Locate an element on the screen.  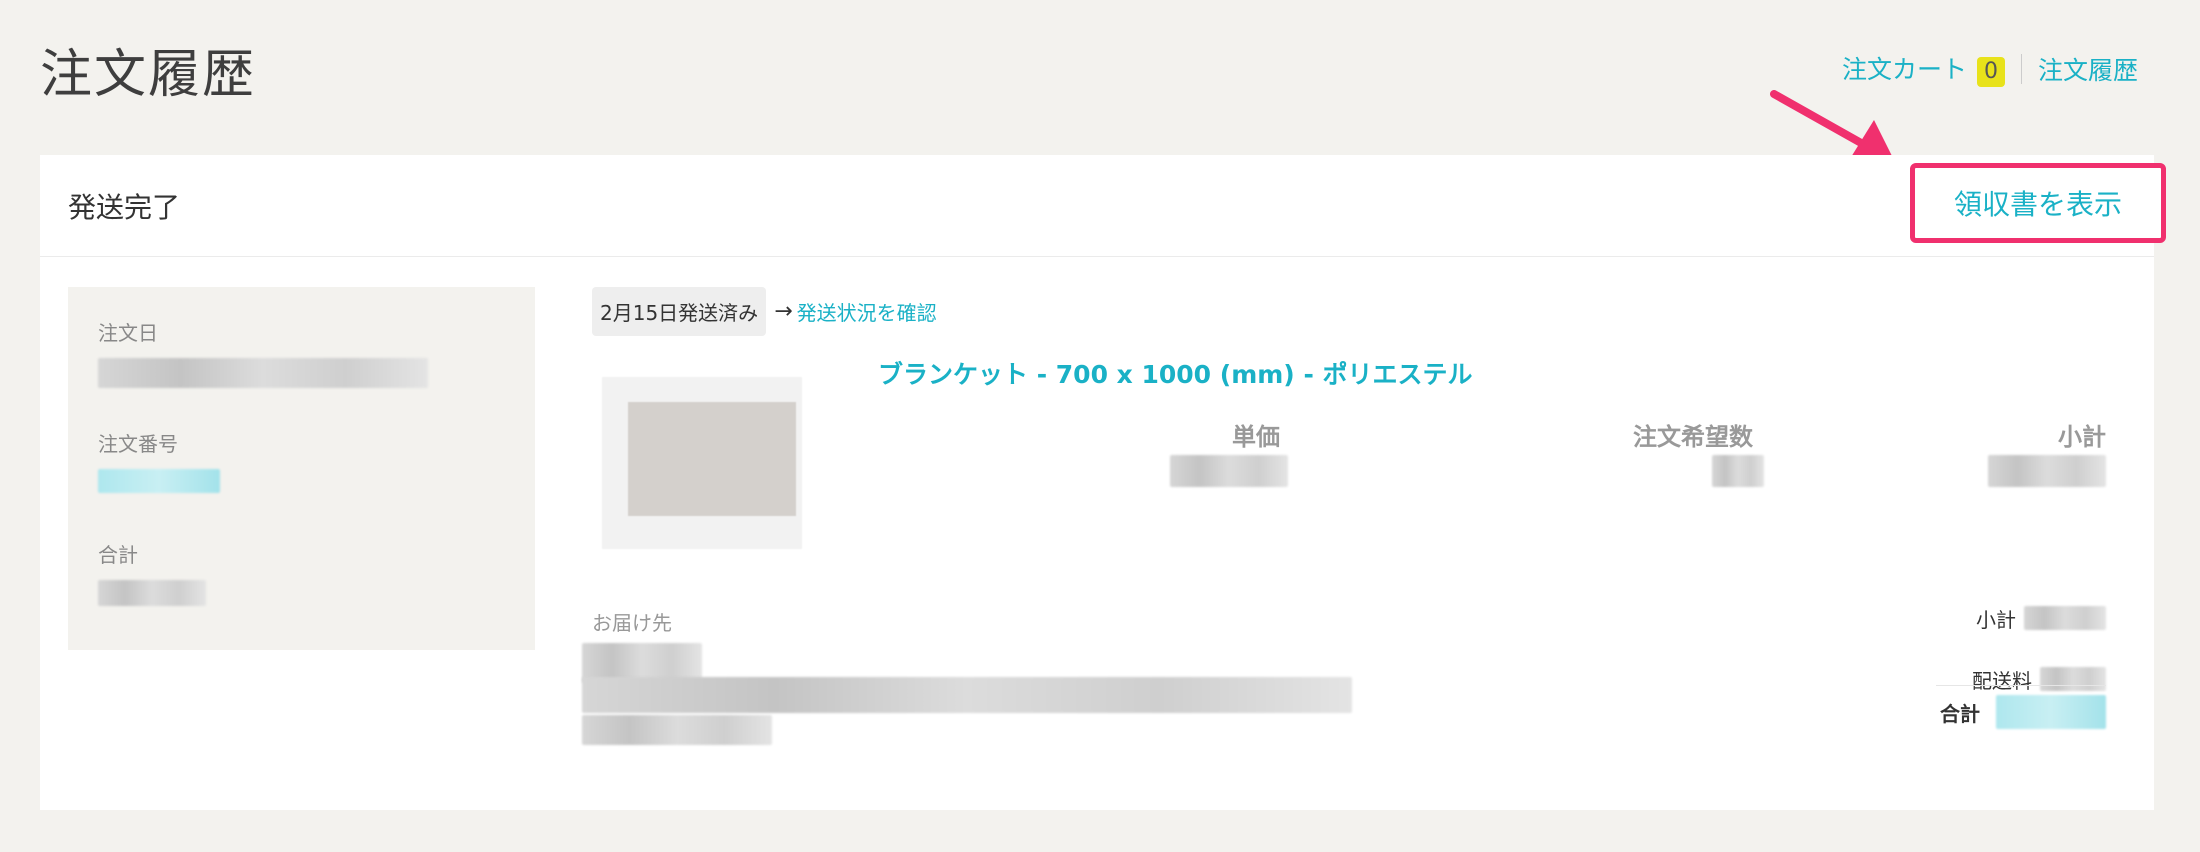
order-number-label: 注文番号 is located at coordinates (138, 444).